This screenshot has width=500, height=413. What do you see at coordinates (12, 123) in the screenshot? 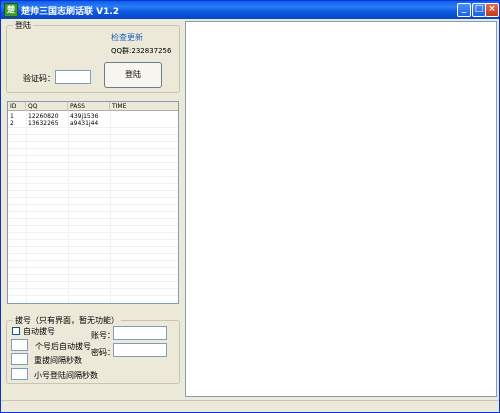
I see `cell-id: 2` at bounding box center [12, 123].